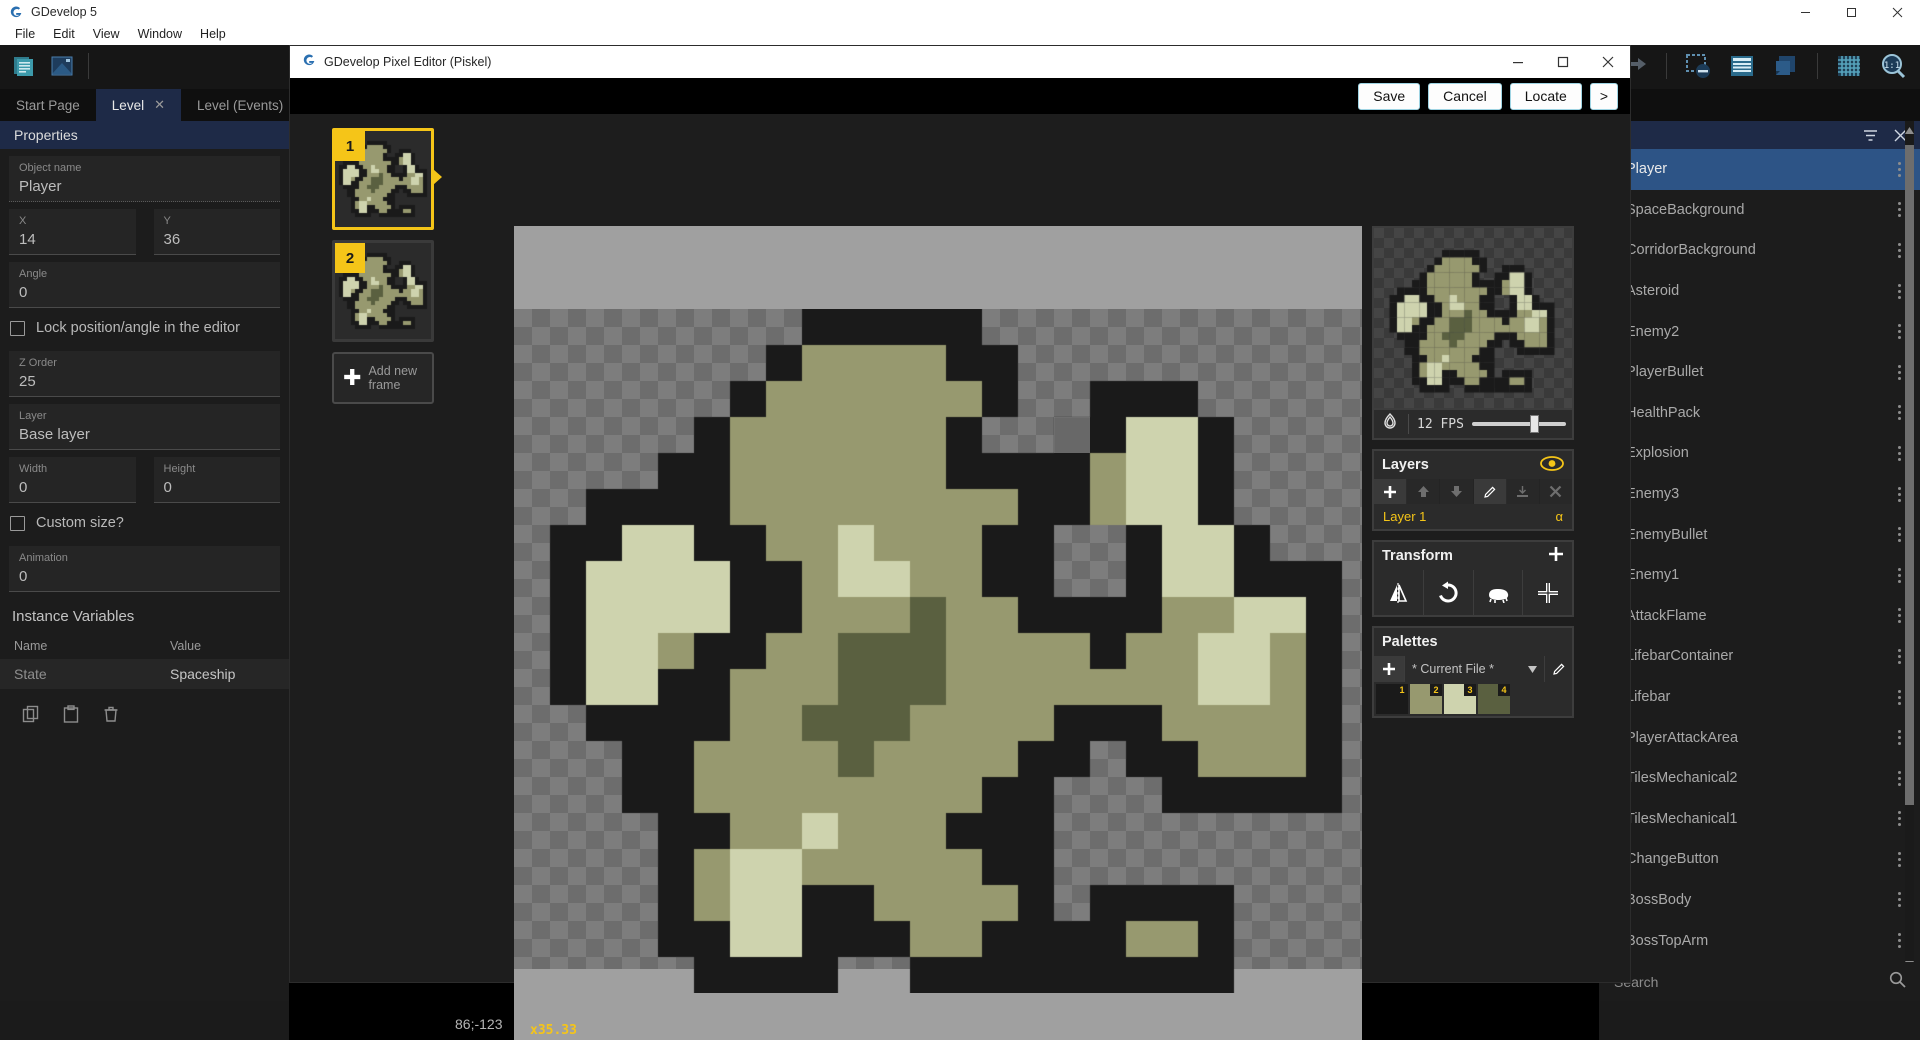 This screenshot has height=1040, width=1920. What do you see at coordinates (387, 179) in the screenshot?
I see `frame-thumbnail: 1` at bounding box center [387, 179].